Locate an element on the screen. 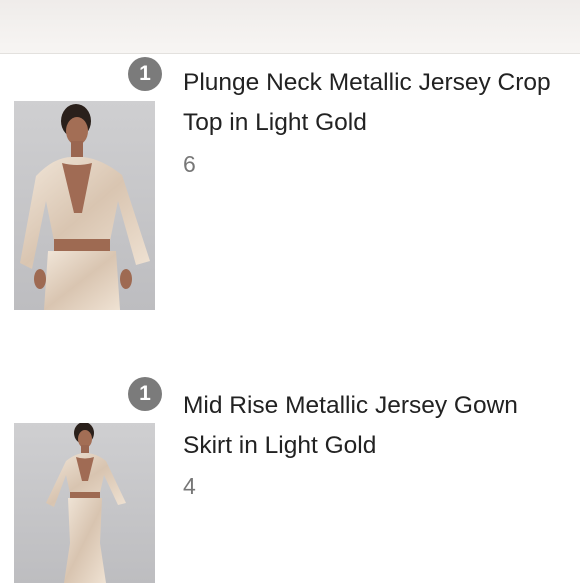 The height and width of the screenshot is (583, 580). top-banner is located at coordinates (290, 27).